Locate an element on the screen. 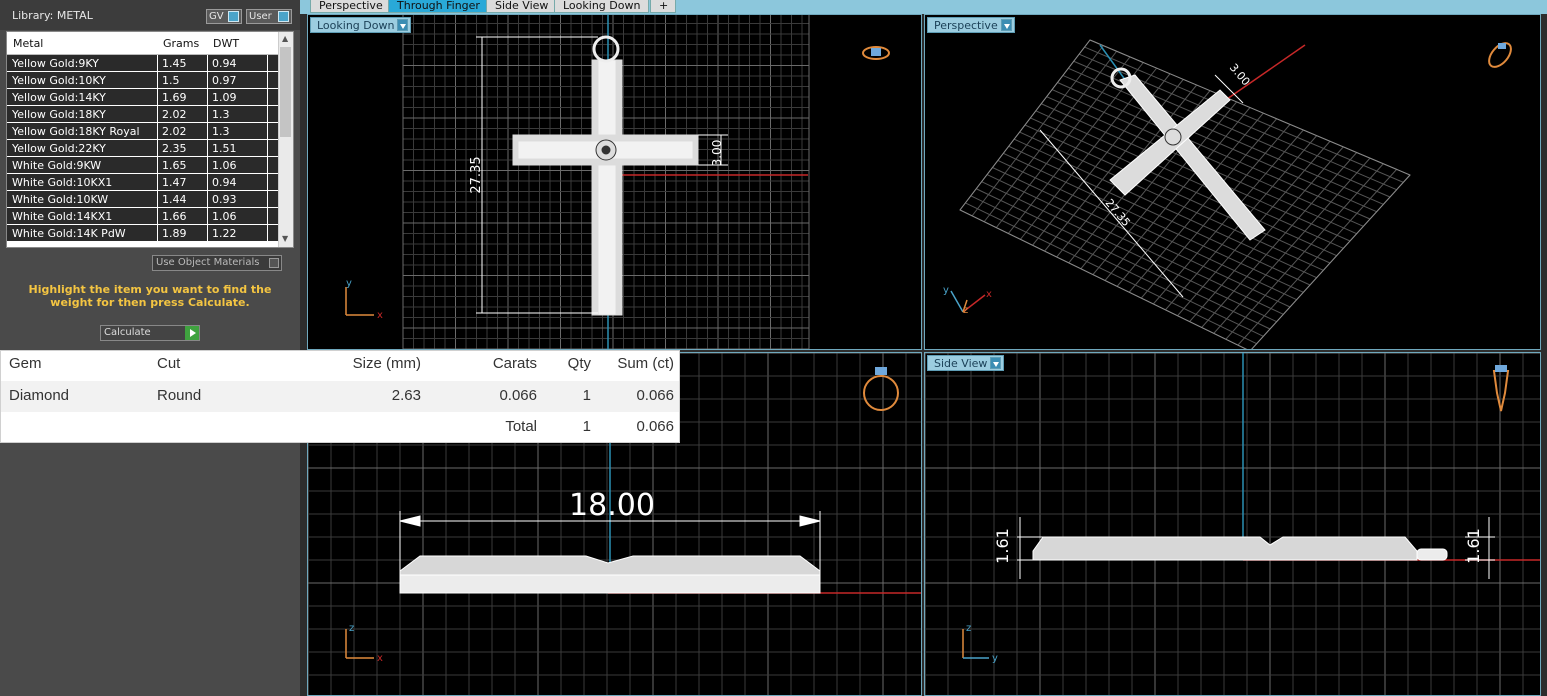 This screenshot has width=1547, height=696. scroll-up-icon: ▲ is located at coordinates (285, 38).